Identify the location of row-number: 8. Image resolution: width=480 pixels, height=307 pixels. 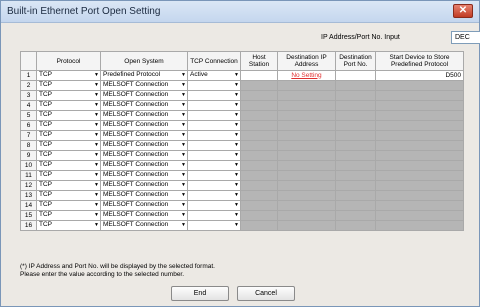
(28, 145).